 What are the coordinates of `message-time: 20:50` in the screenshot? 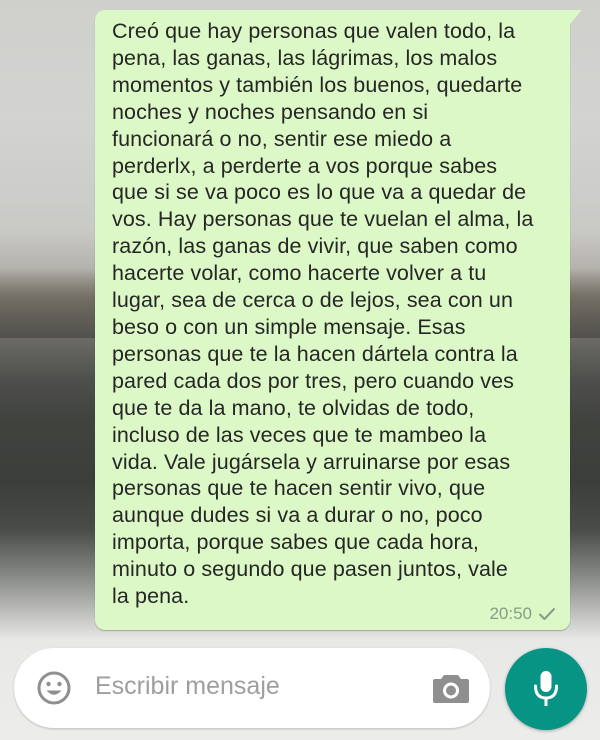 It's located at (510, 613).